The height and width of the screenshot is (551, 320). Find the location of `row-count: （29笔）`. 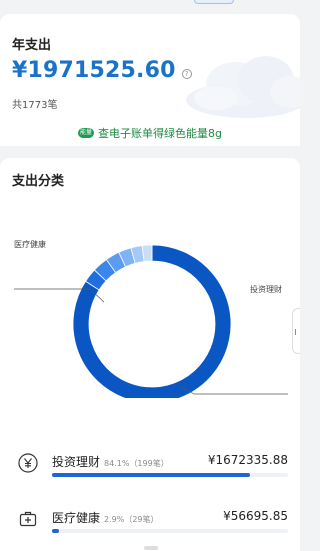

row-count: （29笔） is located at coordinates (141, 519).